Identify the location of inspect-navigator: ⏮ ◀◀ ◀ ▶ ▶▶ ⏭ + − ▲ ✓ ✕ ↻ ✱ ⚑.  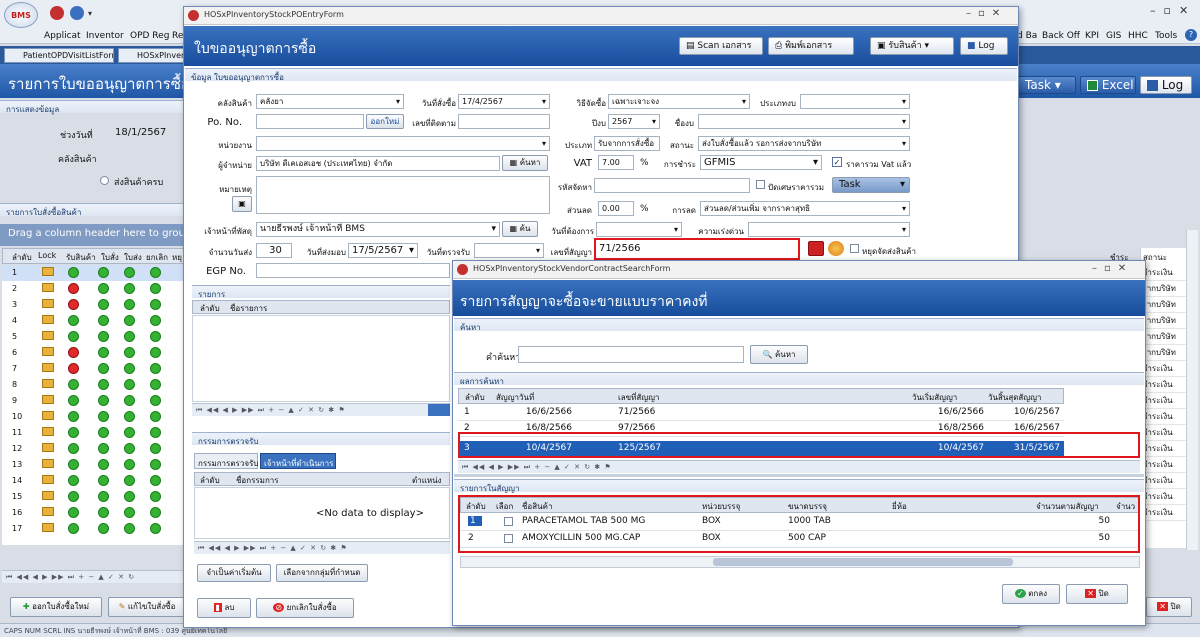
(322, 547).